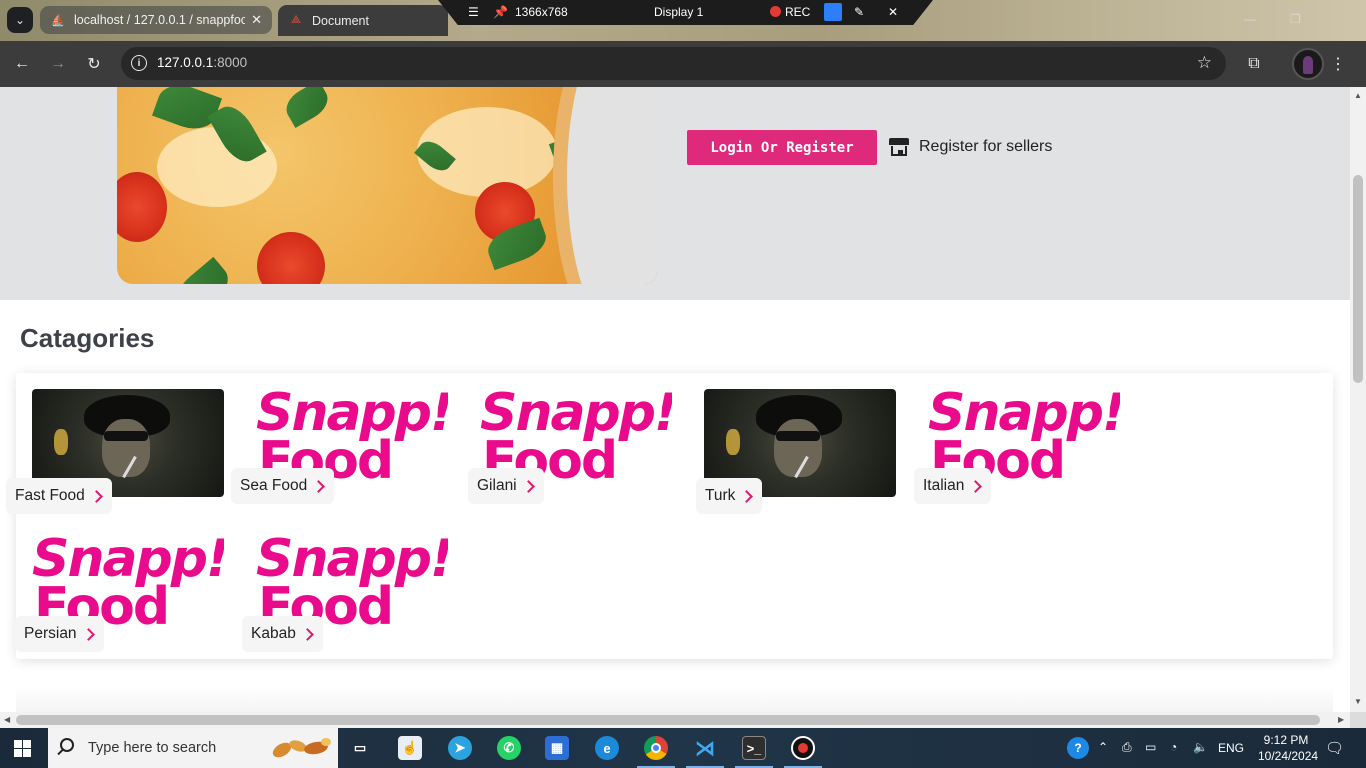 The width and height of the screenshot is (1366, 768). I want to click on laravel-icon: ⟁, so click(296, 20).